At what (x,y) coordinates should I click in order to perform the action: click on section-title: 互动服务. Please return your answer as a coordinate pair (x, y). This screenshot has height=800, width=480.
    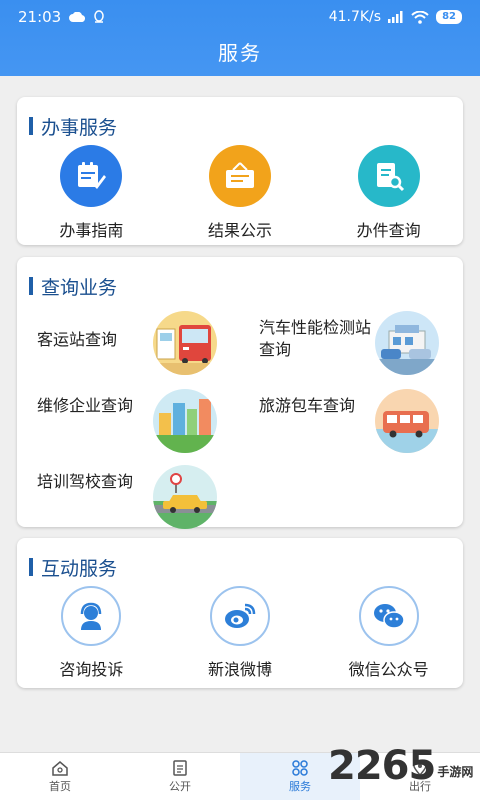
    Looking at the image, I should click on (79, 568).